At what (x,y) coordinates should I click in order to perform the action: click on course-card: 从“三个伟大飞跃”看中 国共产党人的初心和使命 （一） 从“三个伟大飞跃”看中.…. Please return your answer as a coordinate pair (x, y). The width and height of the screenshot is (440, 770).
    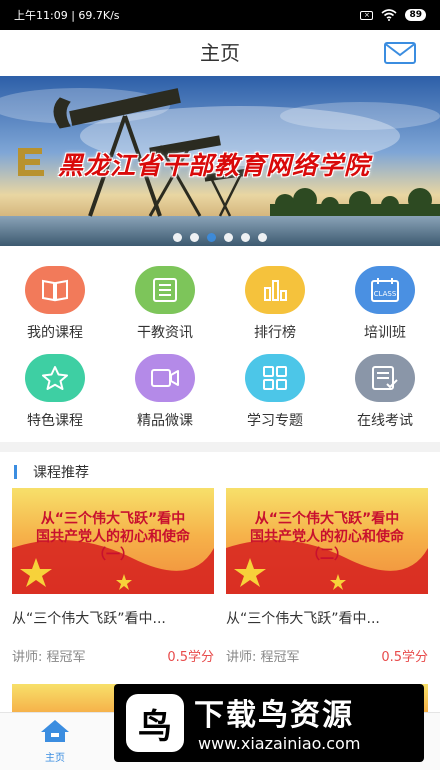
    Looking at the image, I should click on (113, 576).